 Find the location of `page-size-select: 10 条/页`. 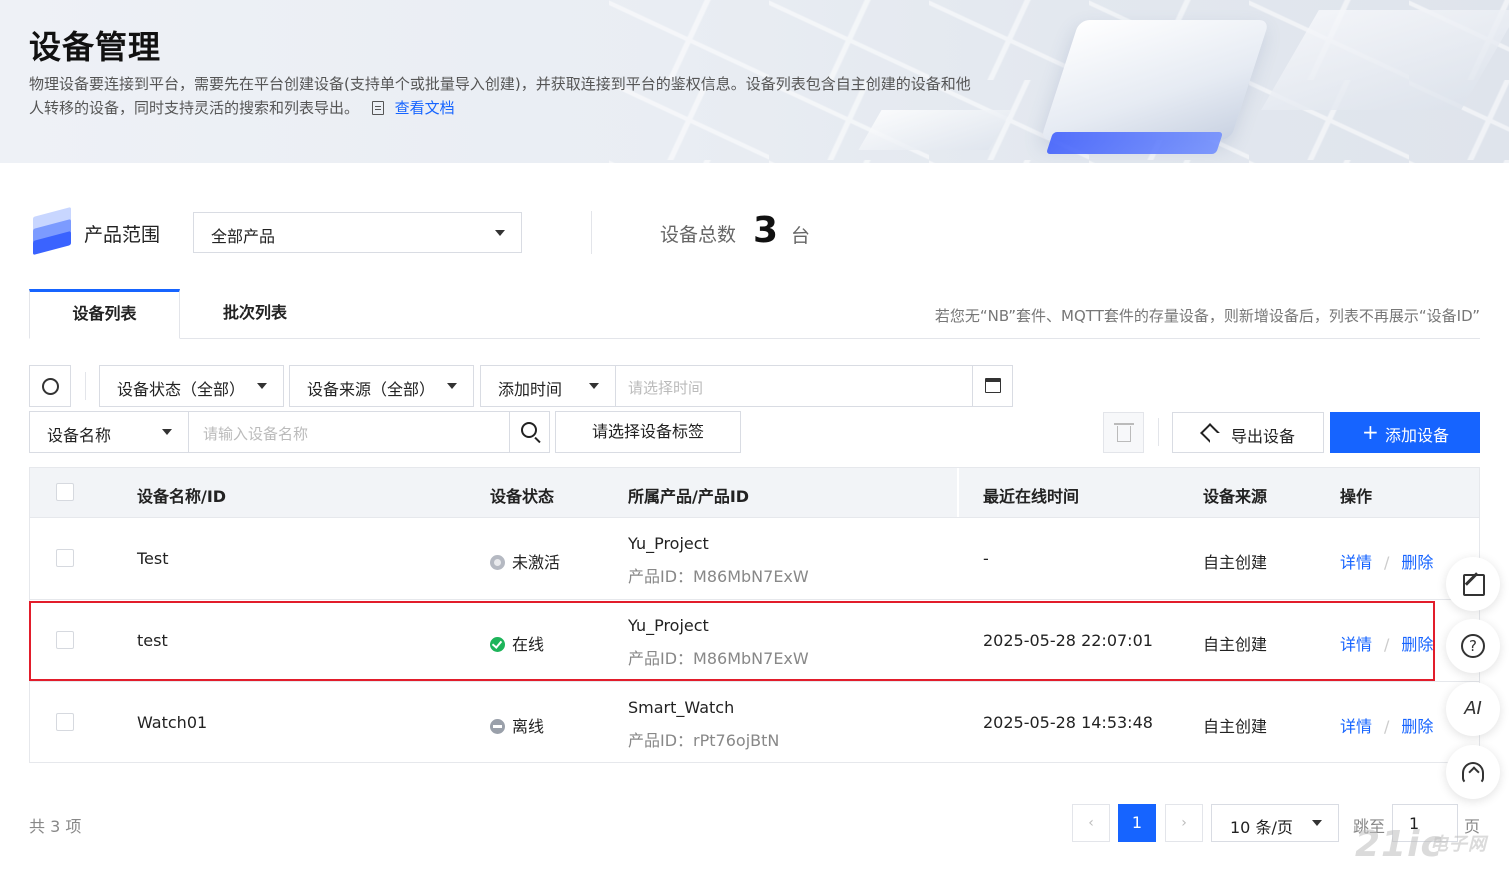

page-size-select: 10 条/页 is located at coordinates (1275, 823).